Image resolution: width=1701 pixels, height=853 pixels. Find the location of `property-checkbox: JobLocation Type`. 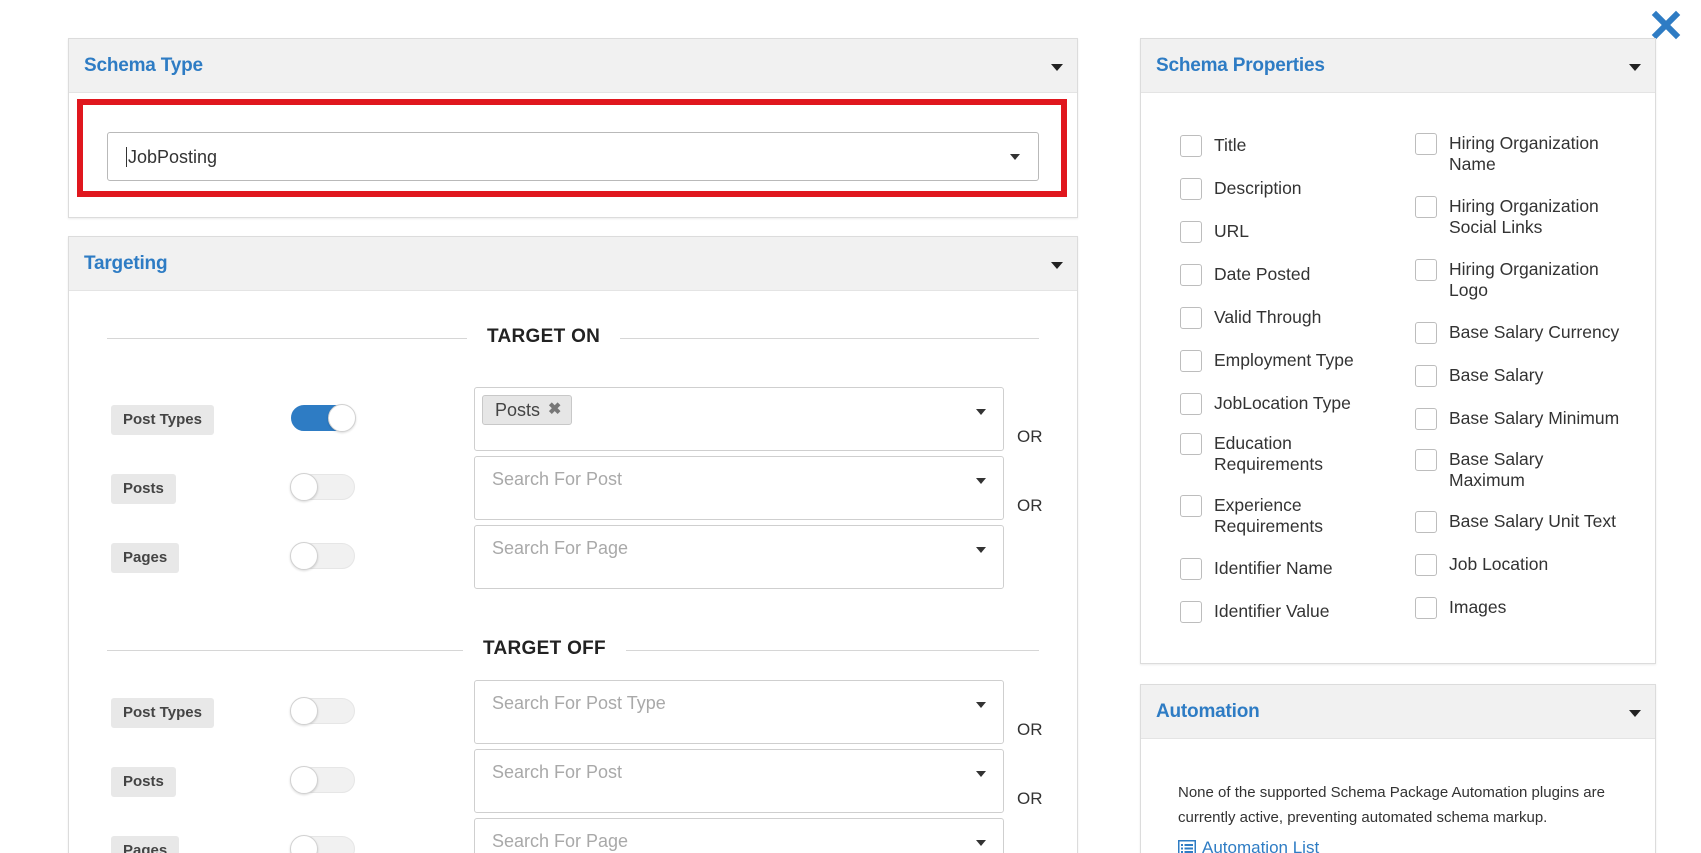

property-checkbox: JobLocation Type is located at coordinates (1265, 404).